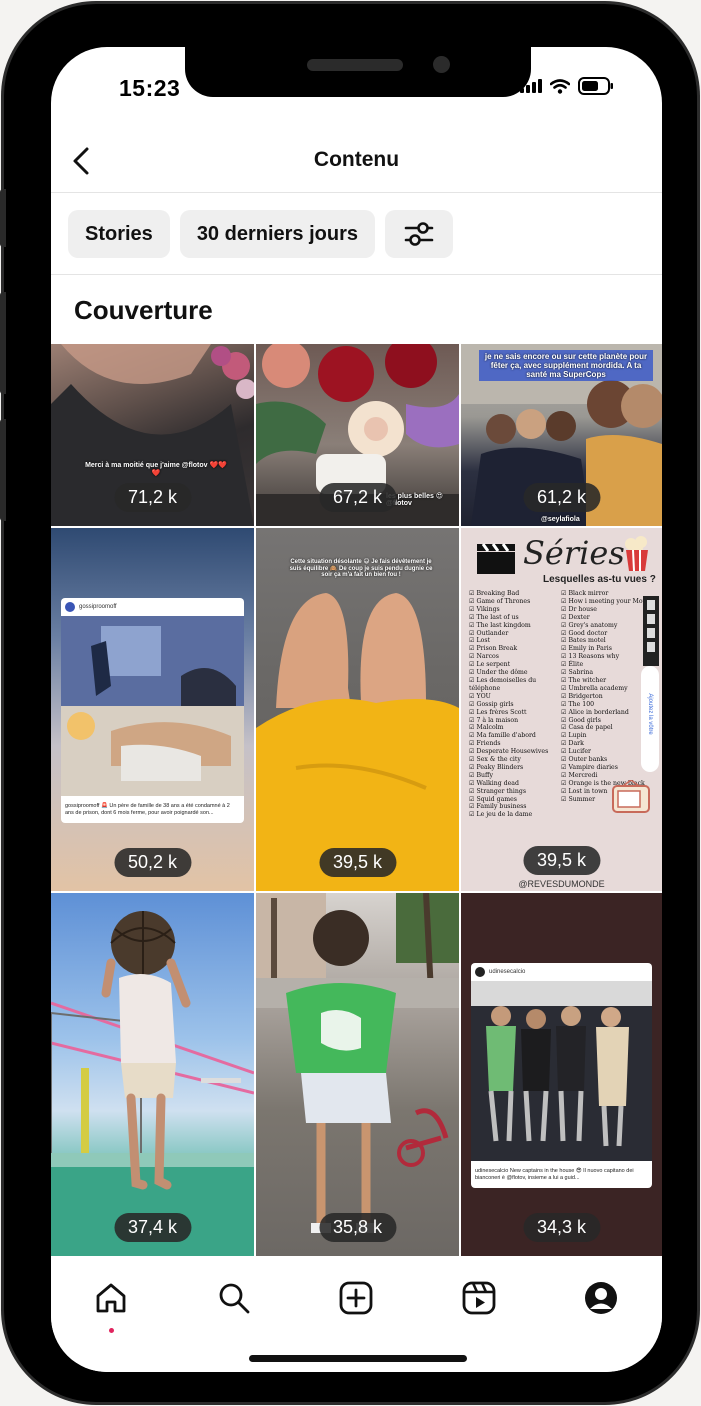 The width and height of the screenshot is (701, 1406). What do you see at coordinates (589, 625) in the screenshot?
I see `series-item: ☑ Grey's anatomy` at bounding box center [589, 625].